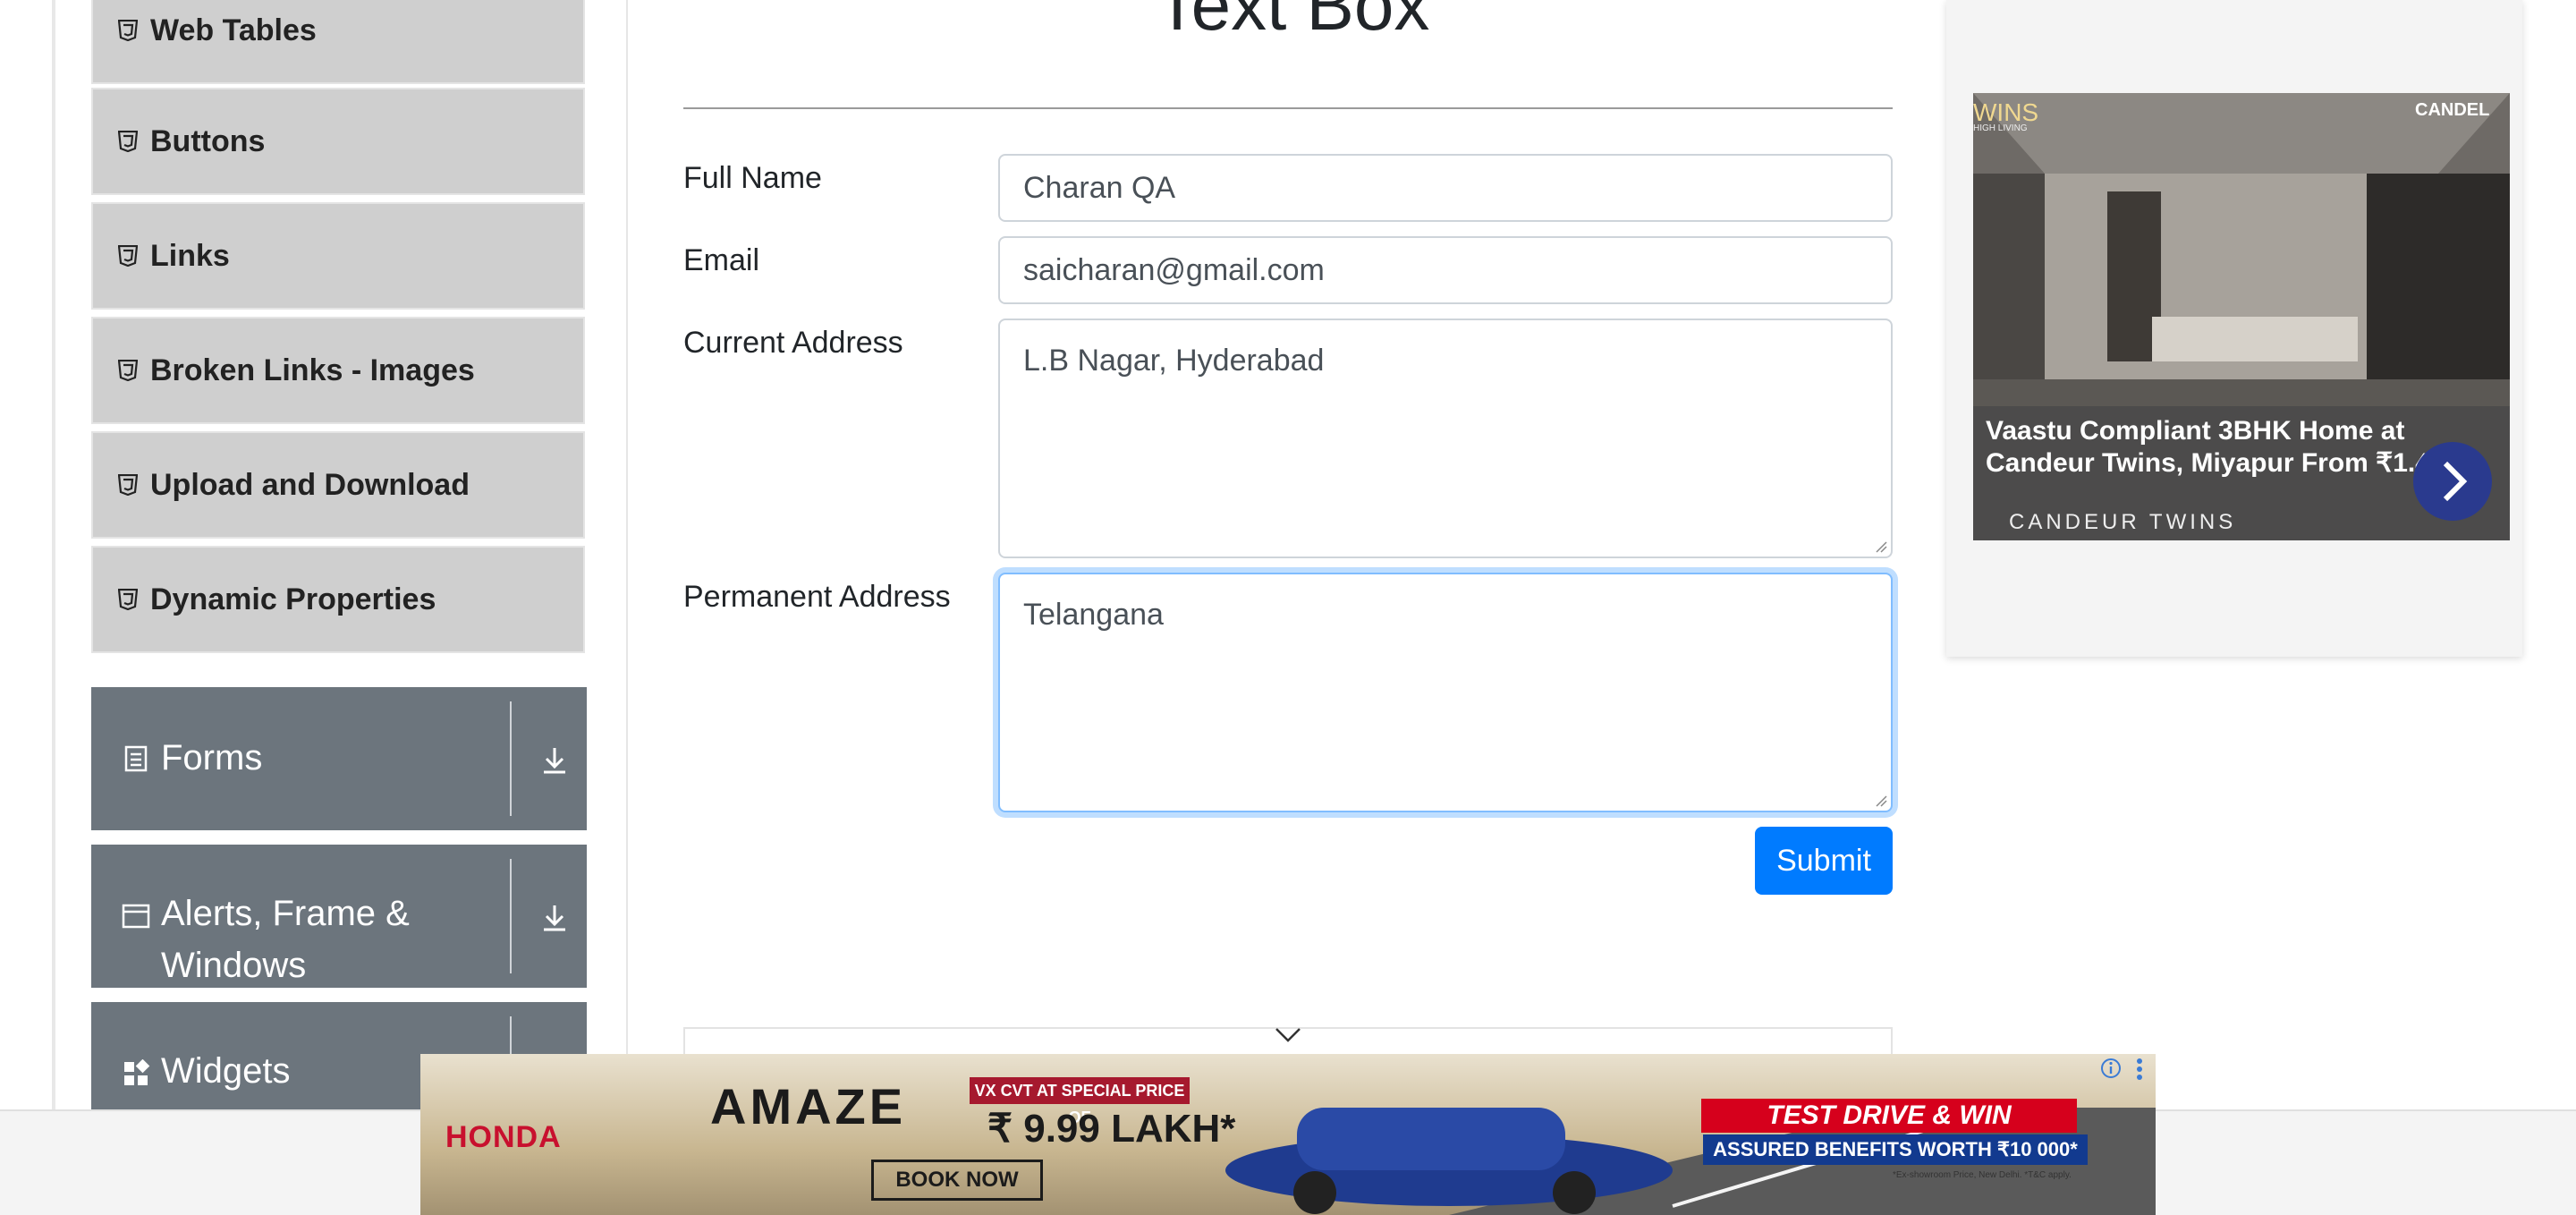 This screenshot has height=1215, width=2576. What do you see at coordinates (1445, 439) in the screenshot?
I see `current-address-textarea: L.B Nagar, Hyderabad` at bounding box center [1445, 439].